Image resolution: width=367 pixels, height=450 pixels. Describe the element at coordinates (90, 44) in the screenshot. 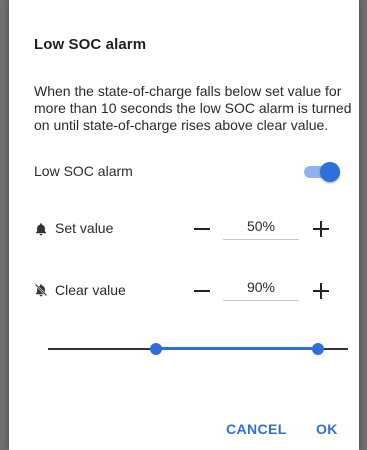

I see `dialog-title: Low SOC alarm` at that location.